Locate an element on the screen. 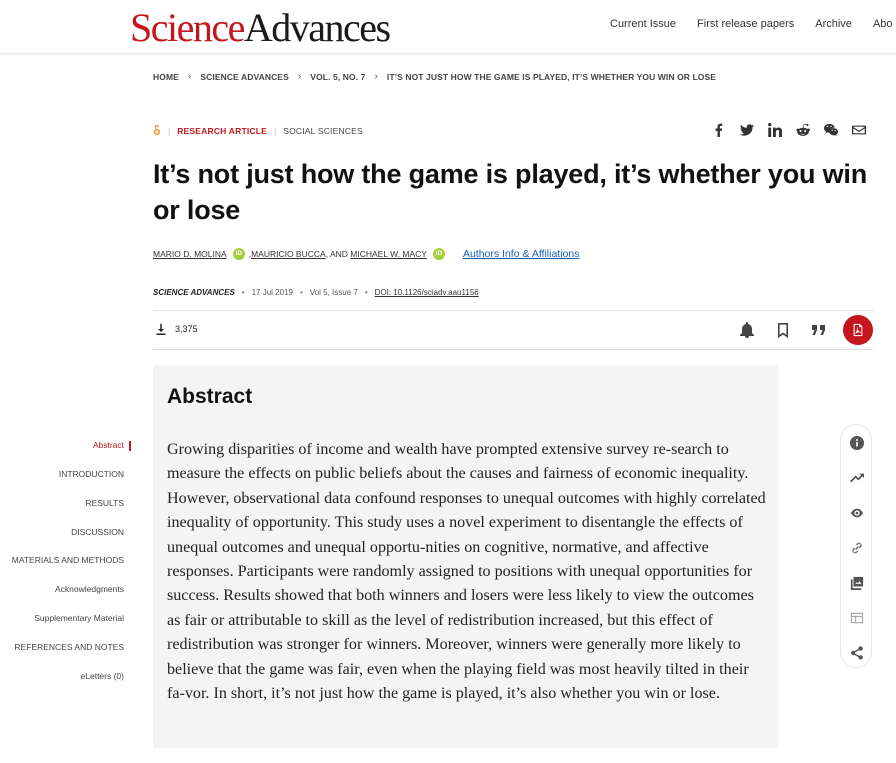 This screenshot has height=763, width=896. toc-item-acknowledgments: Acknowledgments is located at coordinates (89, 589).